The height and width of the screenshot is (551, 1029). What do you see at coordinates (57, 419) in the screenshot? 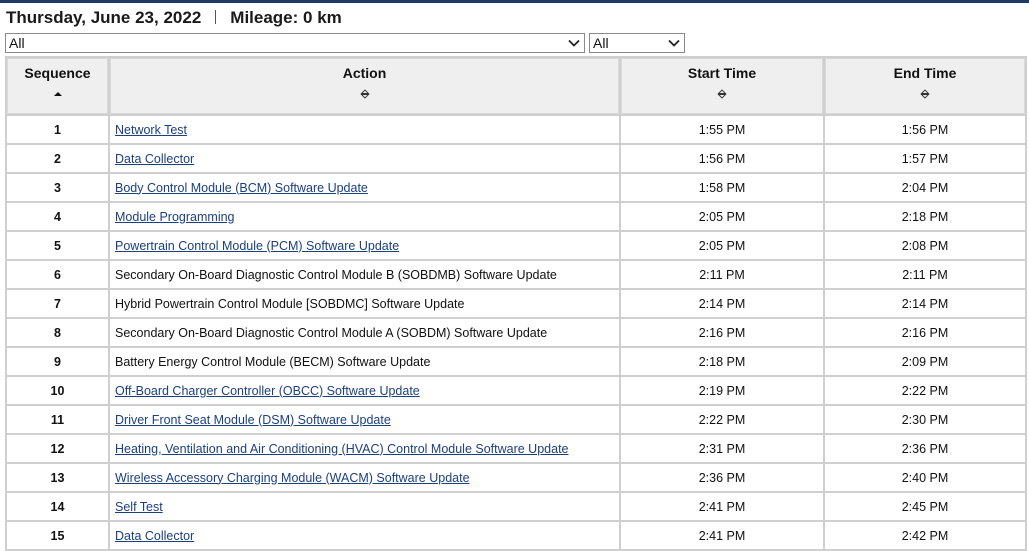
I see `sequence-cell: 11` at bounding box center [57, 419].